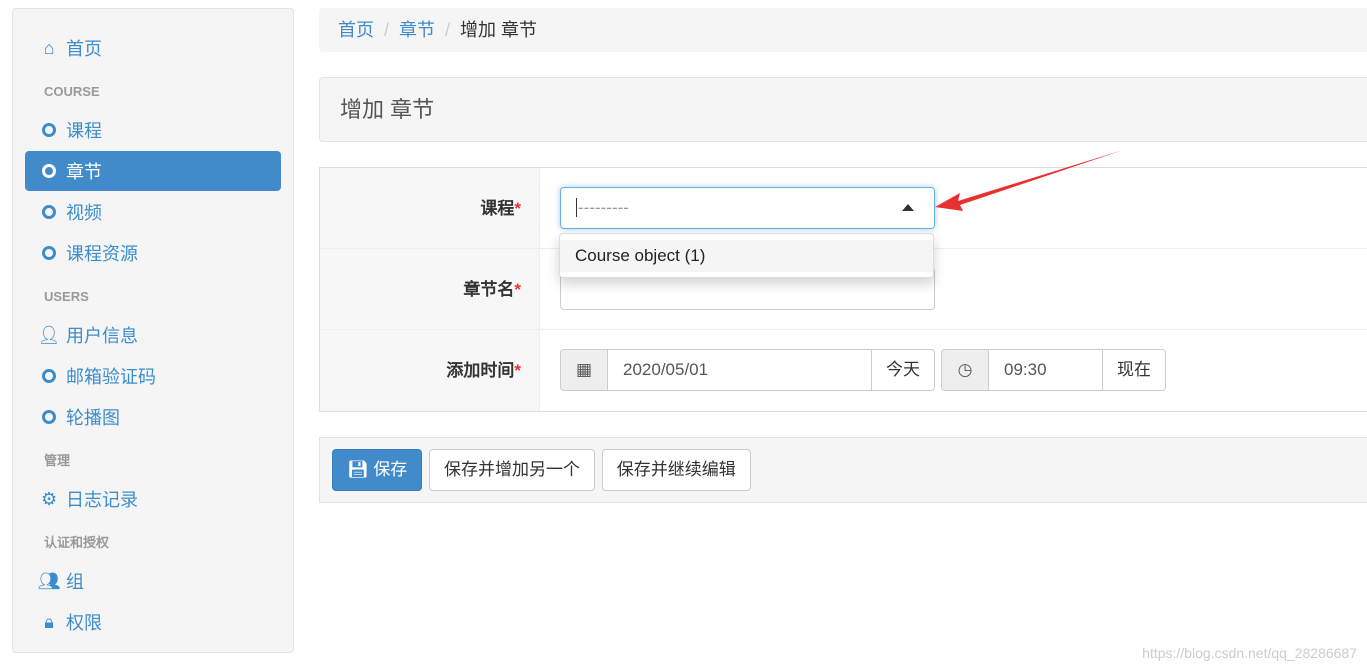 The image size is (1367, 671). What do you see at coordinates (66, 296) in the screenshot?
I see `section-header: USERS` at bounding box center [66, 296].